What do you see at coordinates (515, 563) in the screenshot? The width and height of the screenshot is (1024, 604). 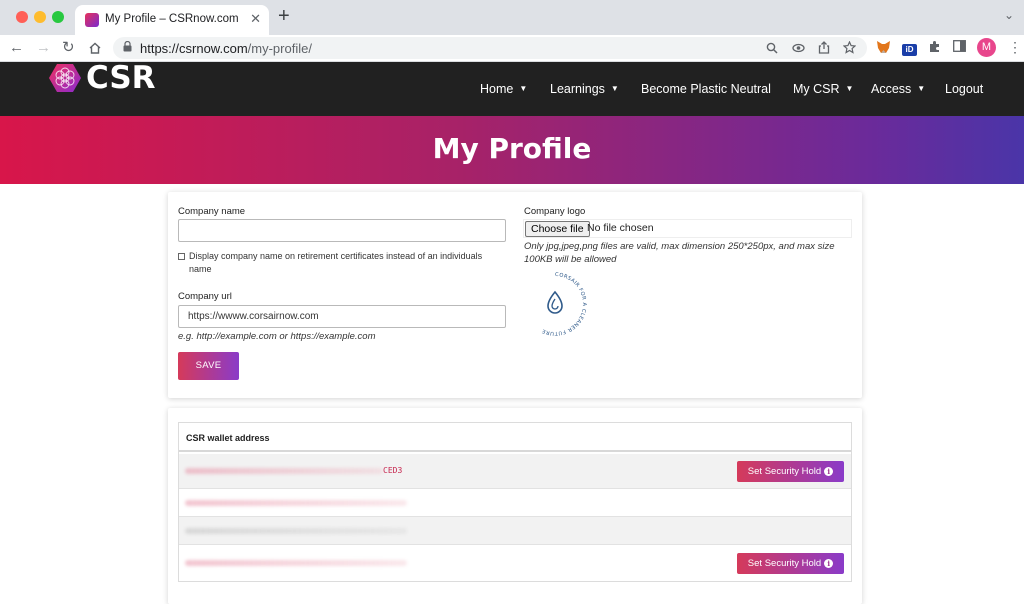 I see `table-row: Set Security Hold i` at bounding box center [515, 563].